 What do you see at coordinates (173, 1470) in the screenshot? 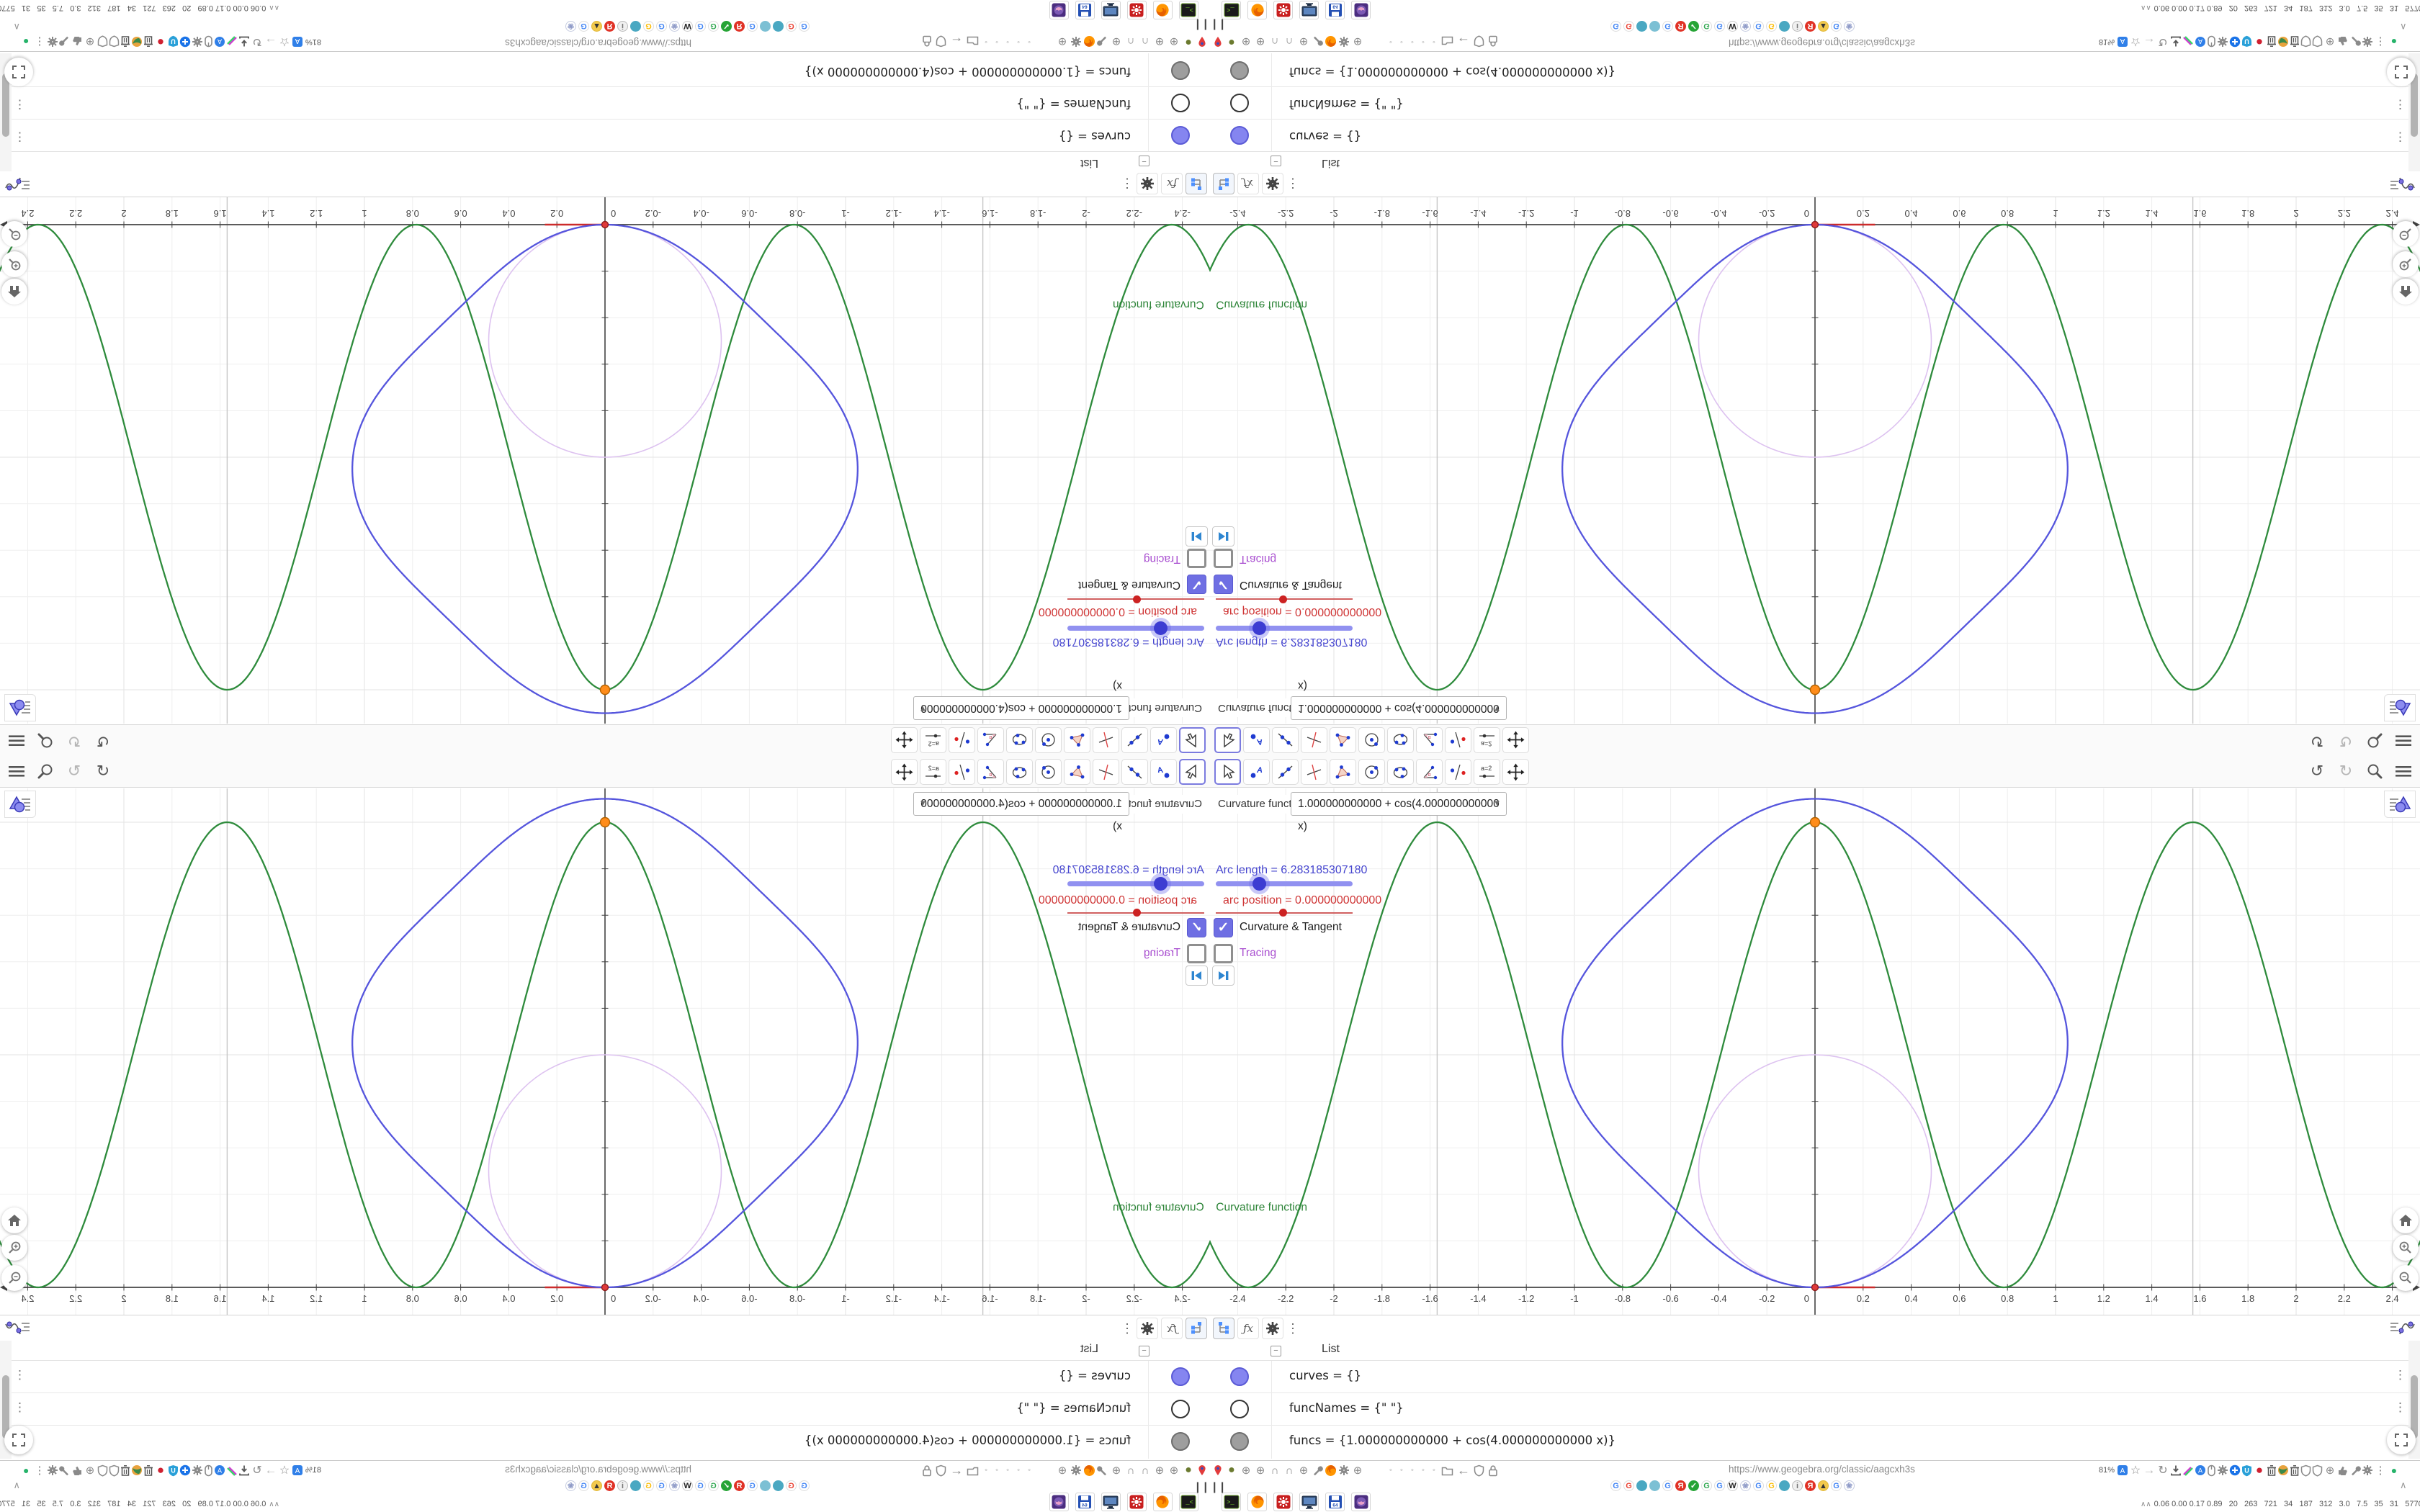
I see `shield-u-icon: U` at bounding box center [173, 1470].